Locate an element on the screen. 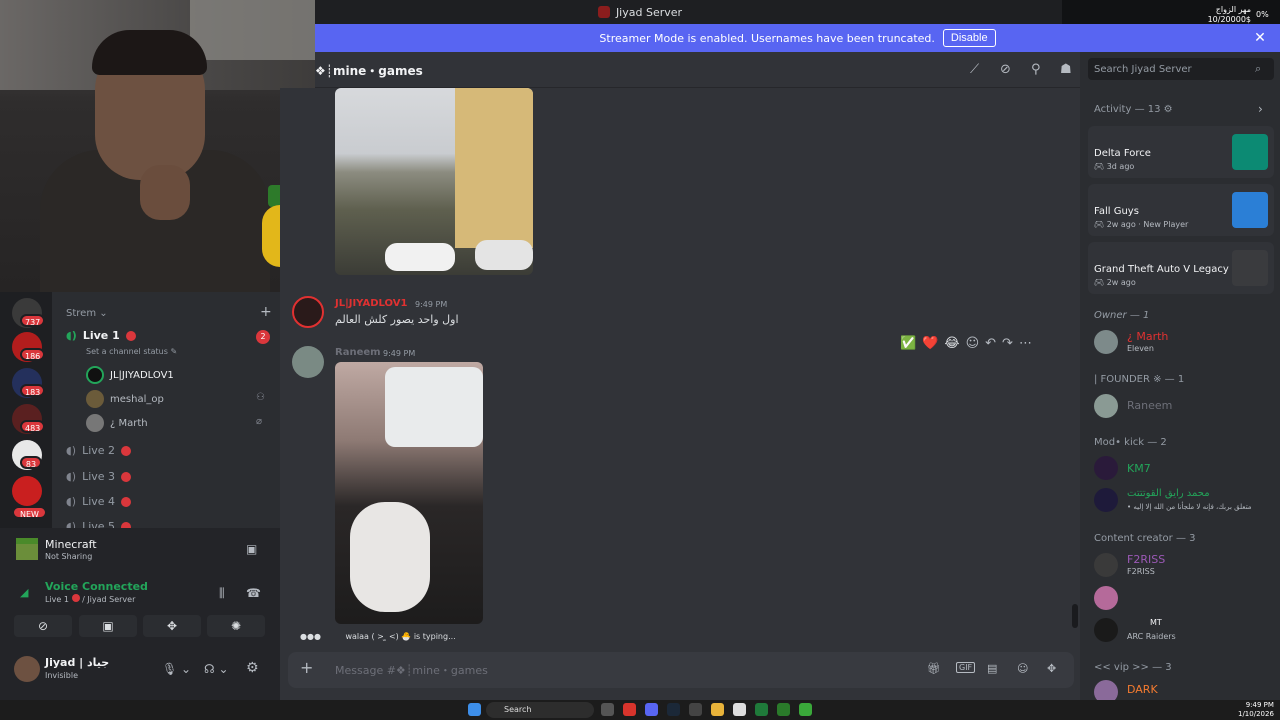 The height and width of the screenshot is (720, 1280). soundboard-button: ✺ is located at coordinates (236, 626).